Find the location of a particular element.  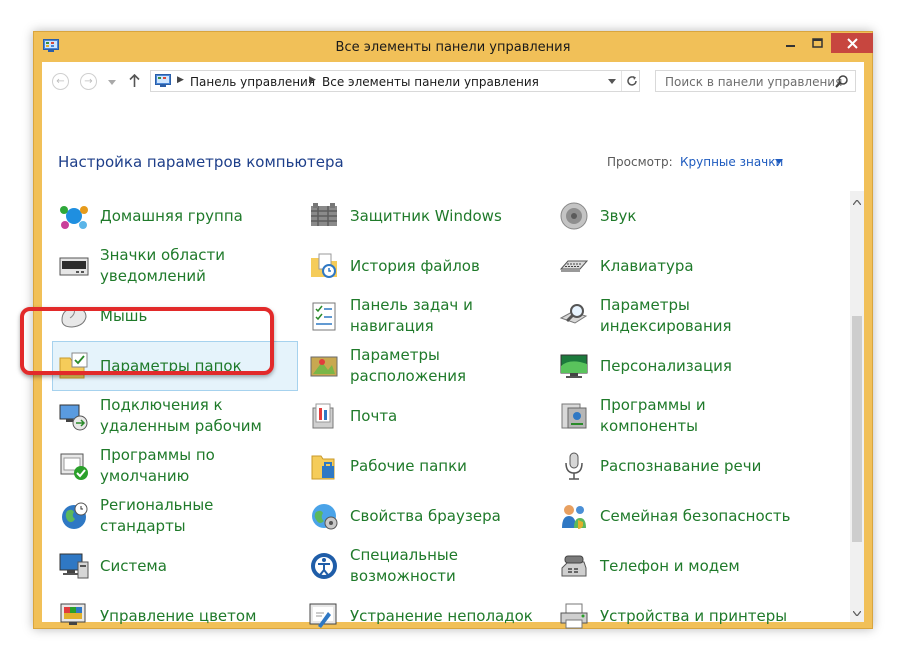

back-arrow-icon: ← is located at coordinates (60, 81).